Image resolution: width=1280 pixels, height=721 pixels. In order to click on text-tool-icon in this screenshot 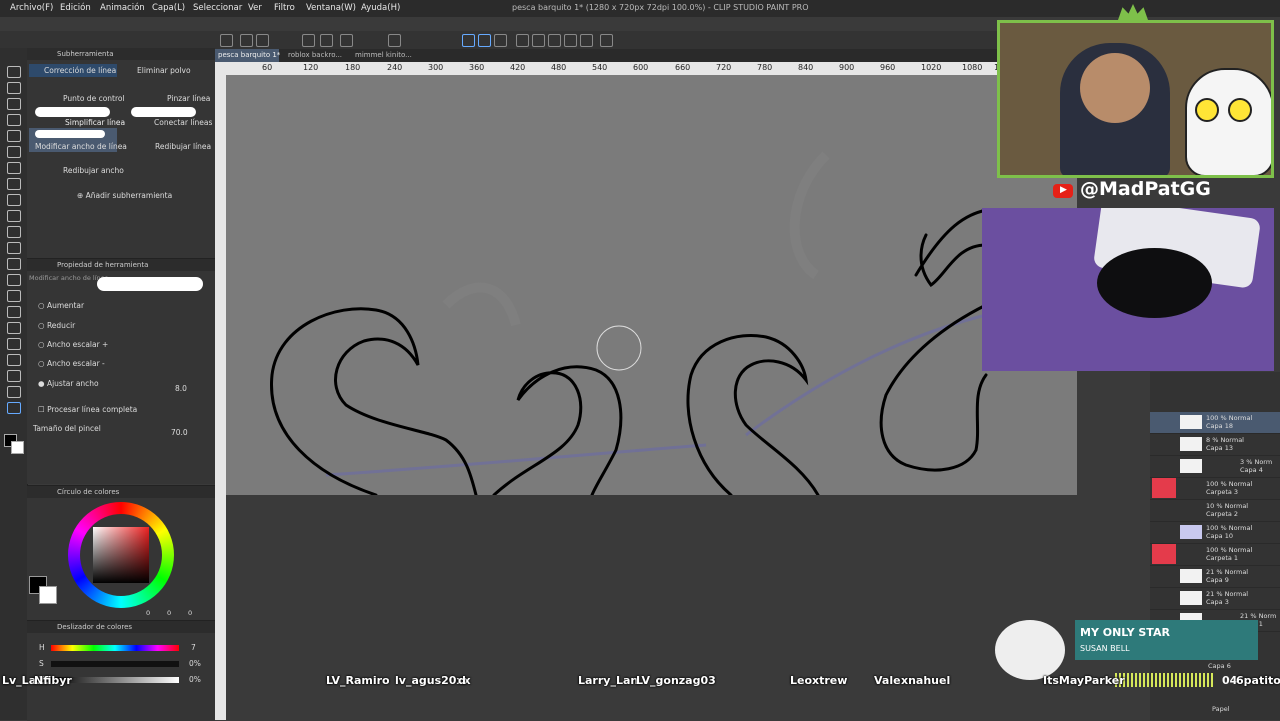, I will do `click(14, 376)`.